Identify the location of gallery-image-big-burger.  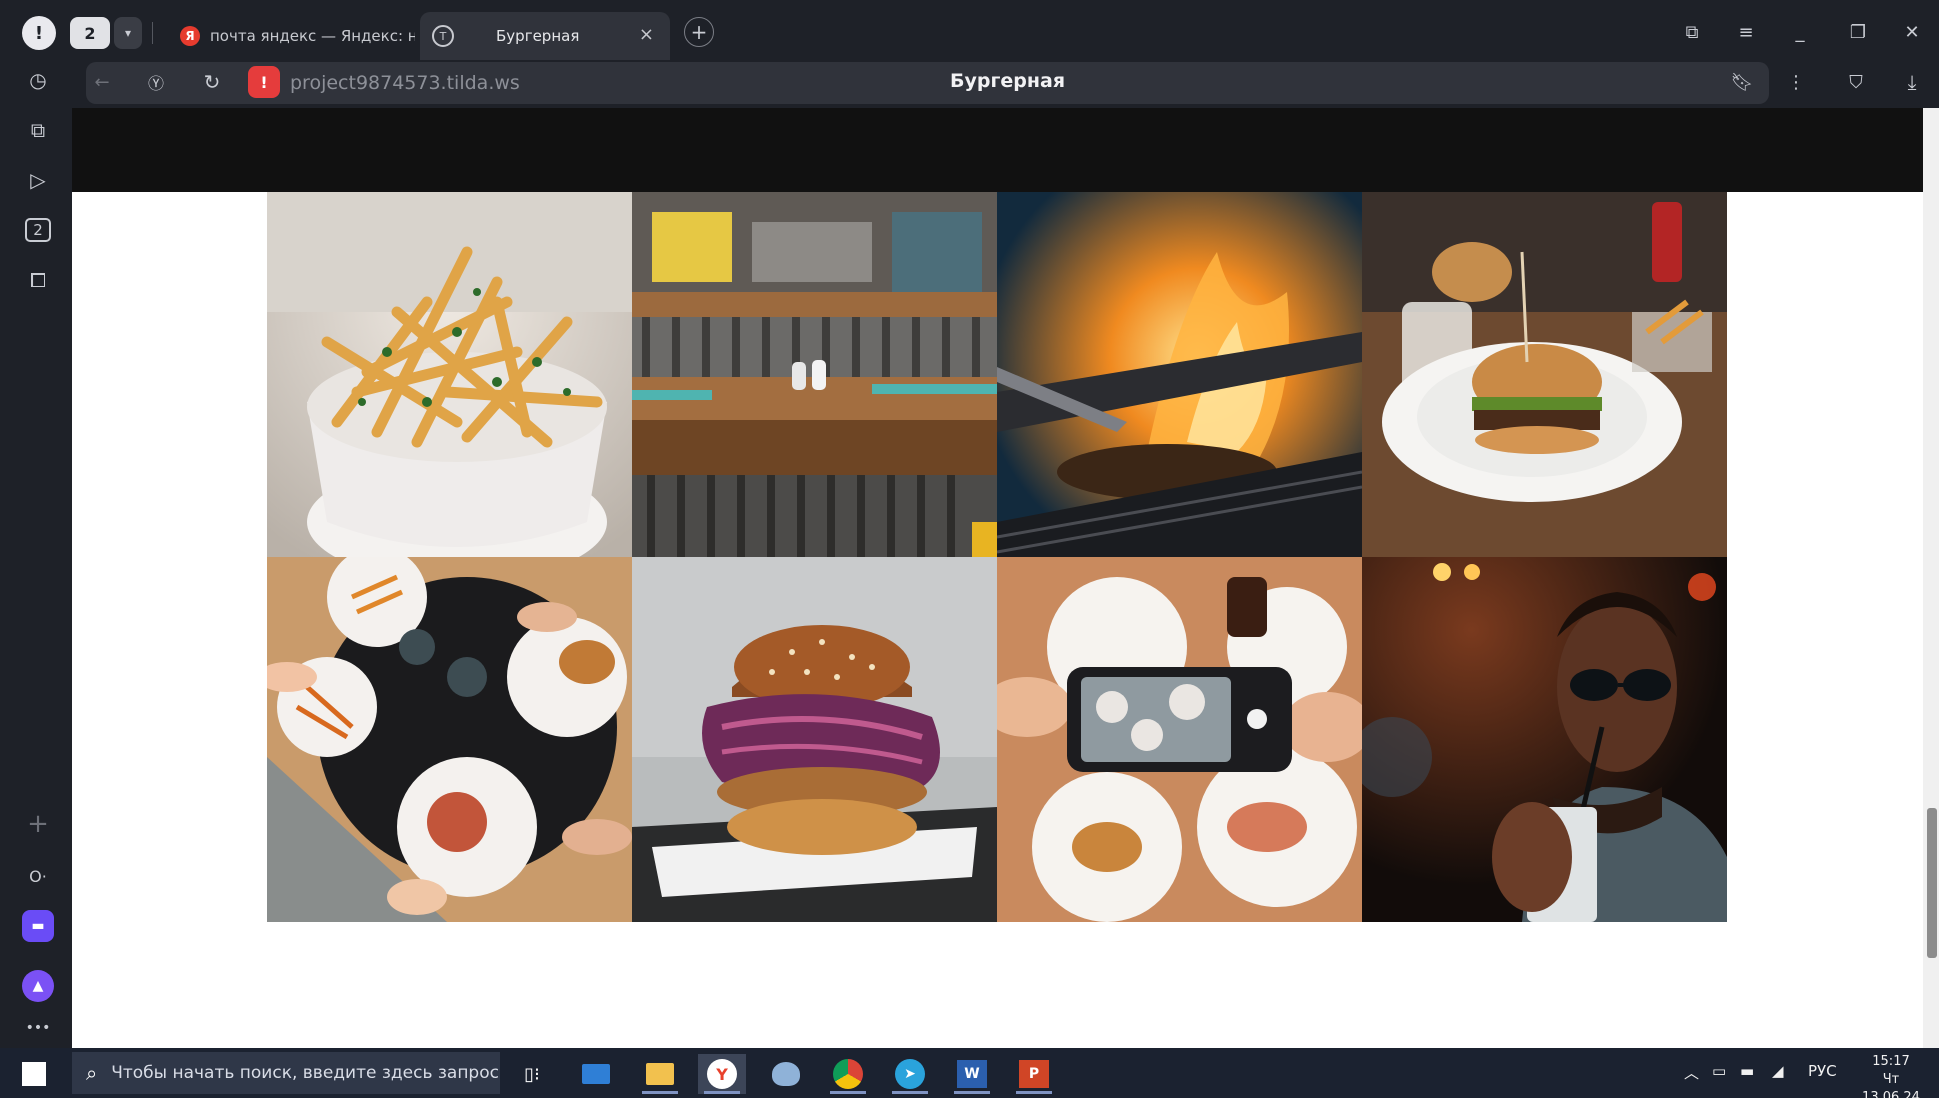
(814, 739).